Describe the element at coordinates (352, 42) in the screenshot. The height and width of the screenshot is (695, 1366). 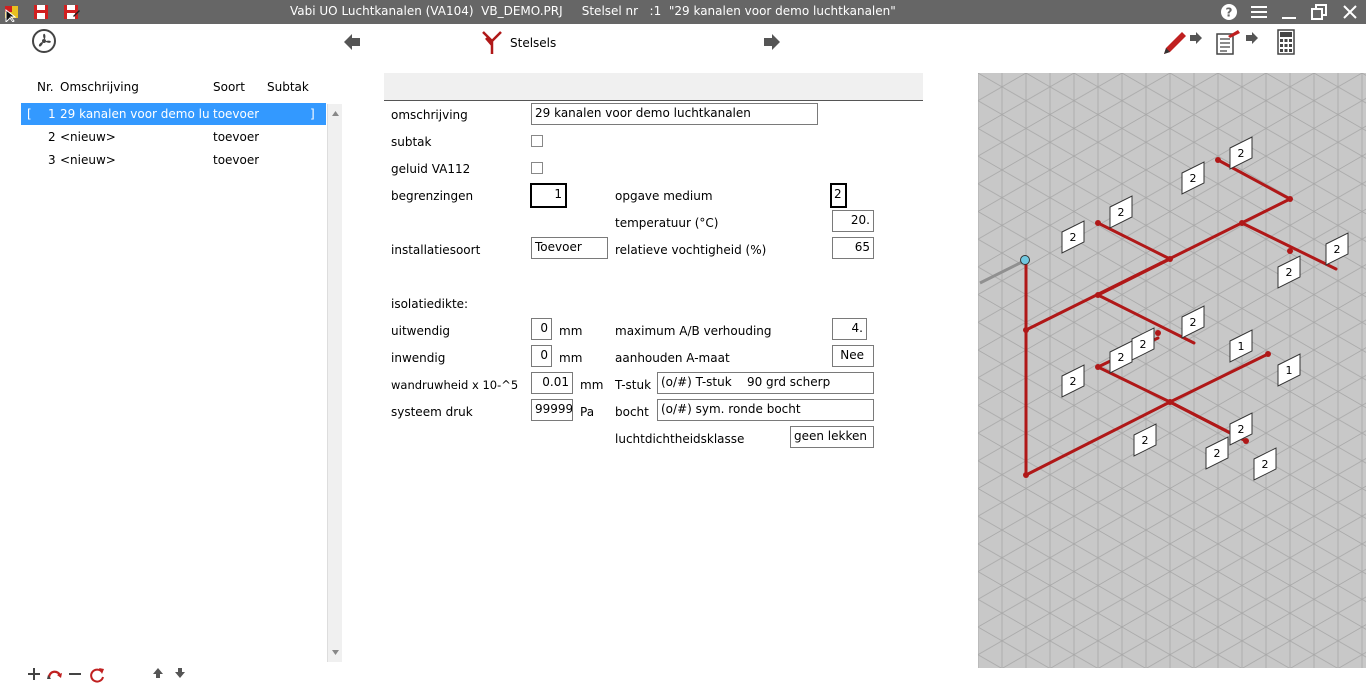
I see `arrow-left-icon` at that location.